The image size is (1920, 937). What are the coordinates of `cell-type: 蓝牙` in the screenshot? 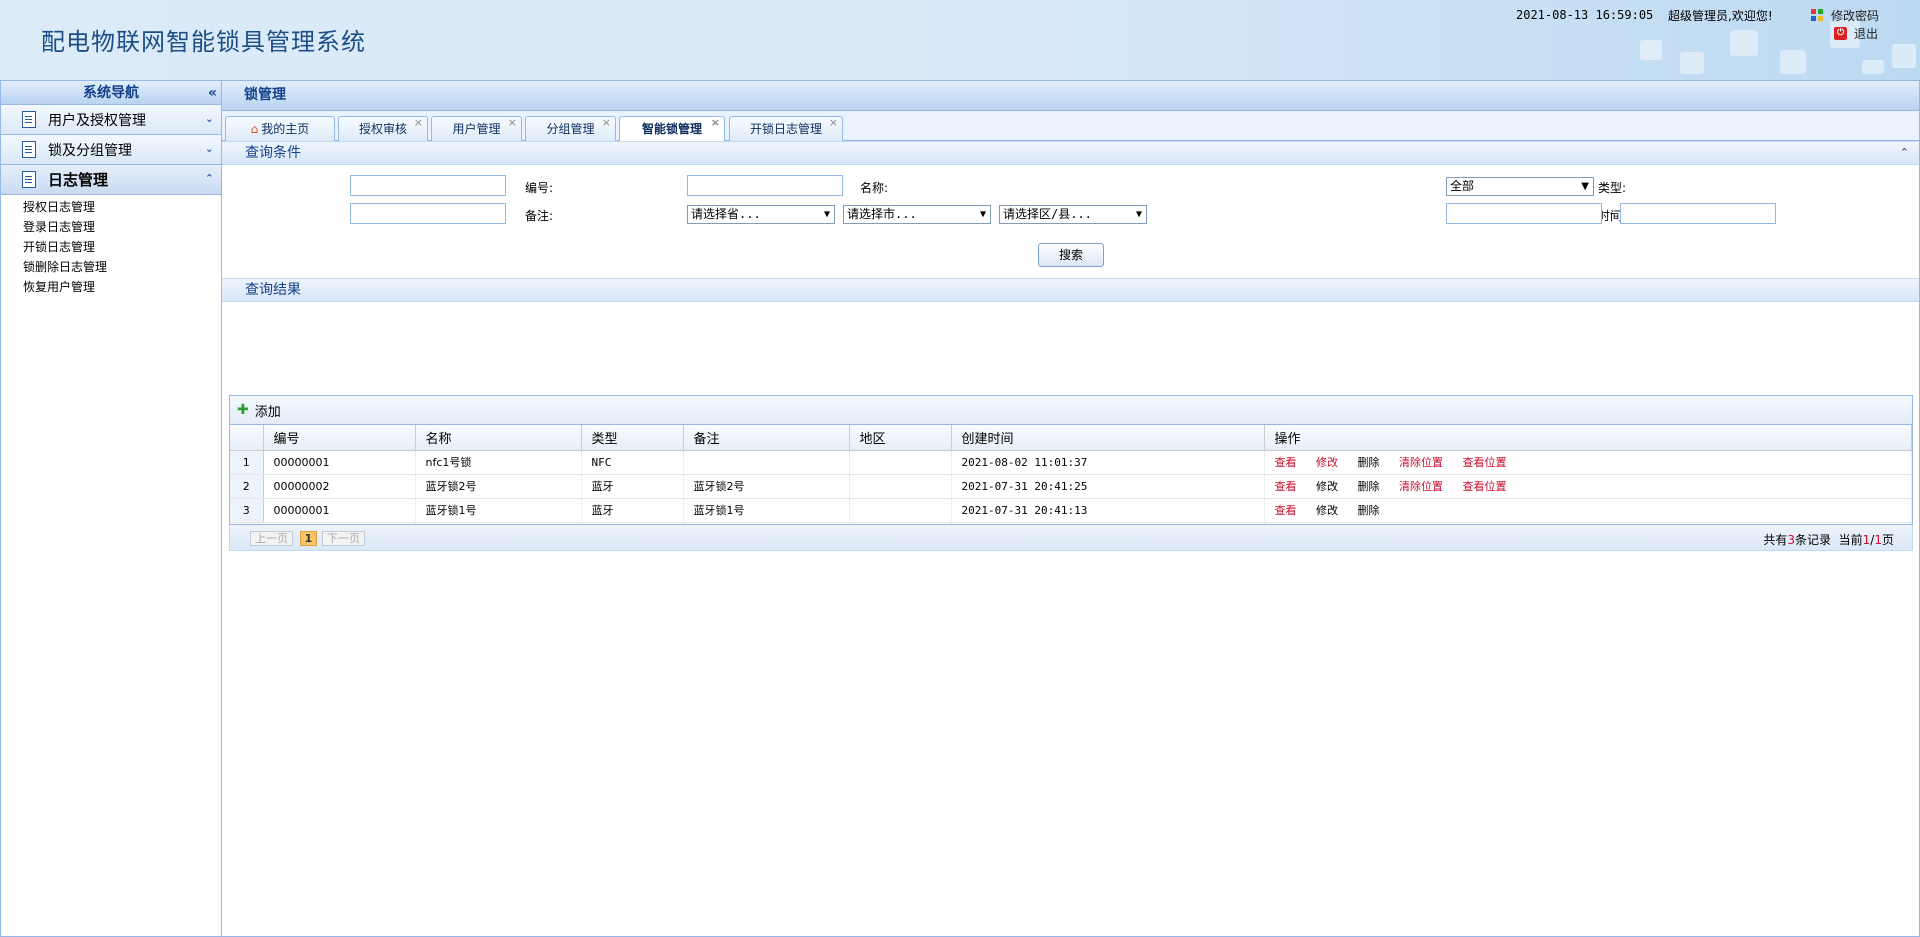 It's located at (632, 510).